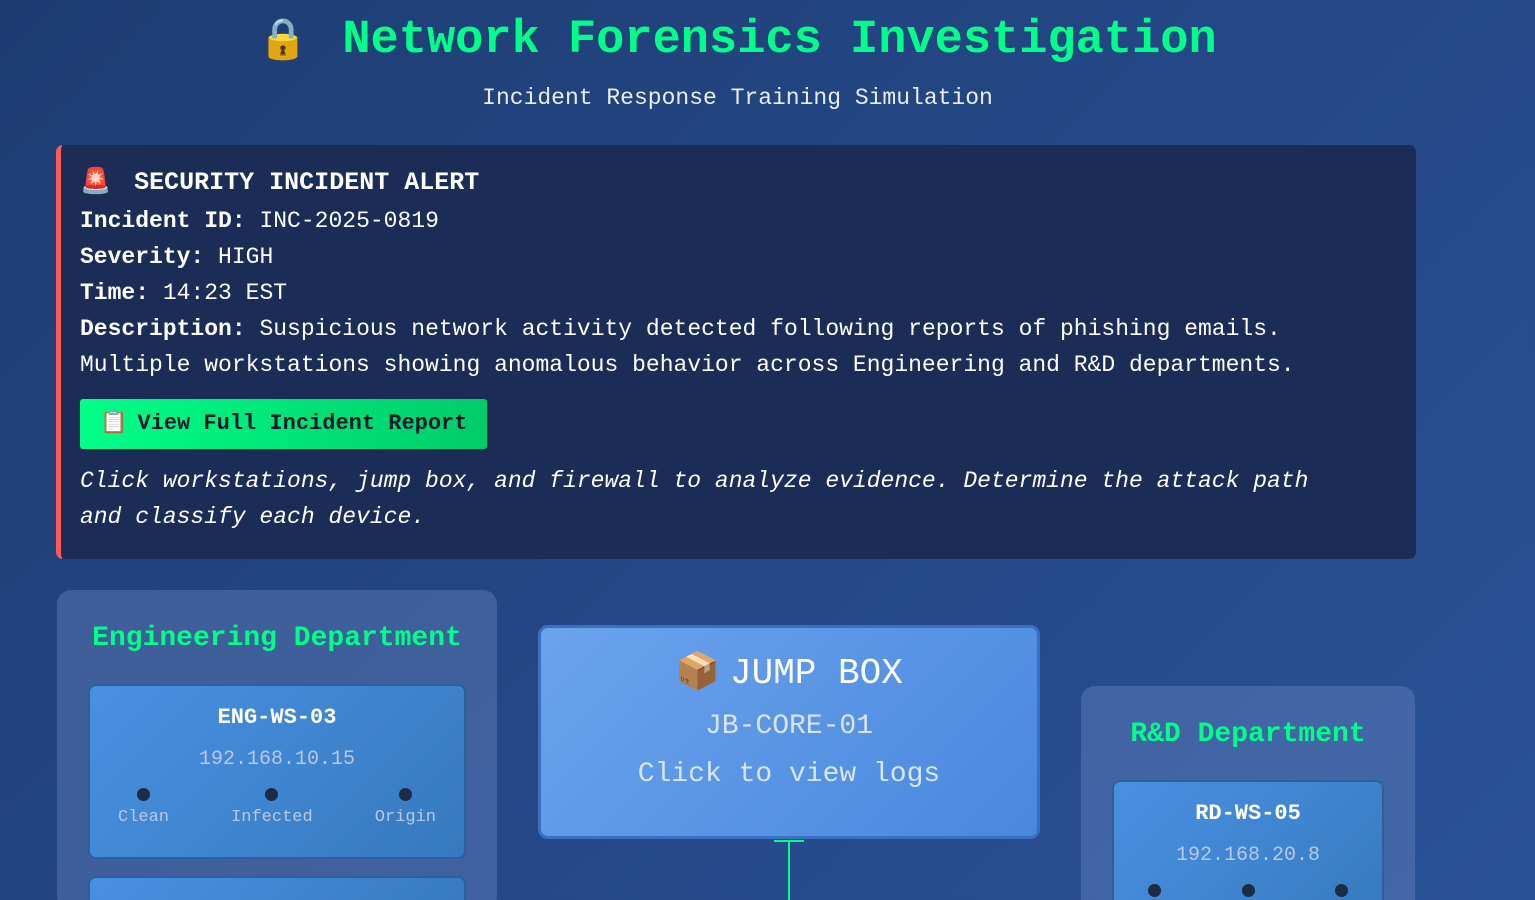 The width and height of the screenshot is (1535, 900). I want to click on classify-origin-option, so click(1341, 890).